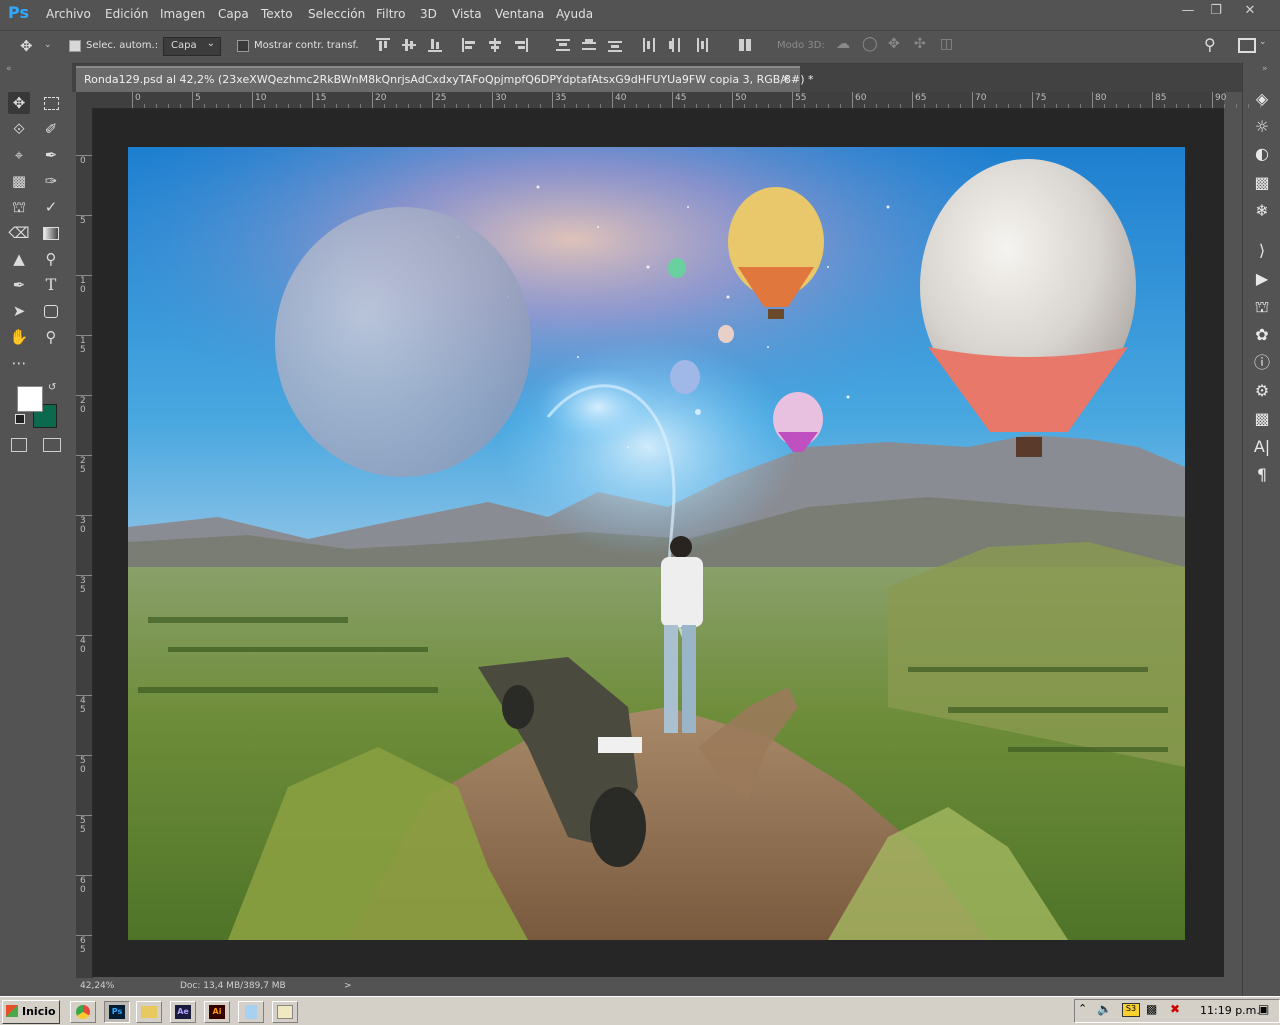 This screenshot has height=1025, width=1280. Describe the element at coordinates (843, 44) in the screenshot. I see `3d-orbit-icon: ☁` at that location.